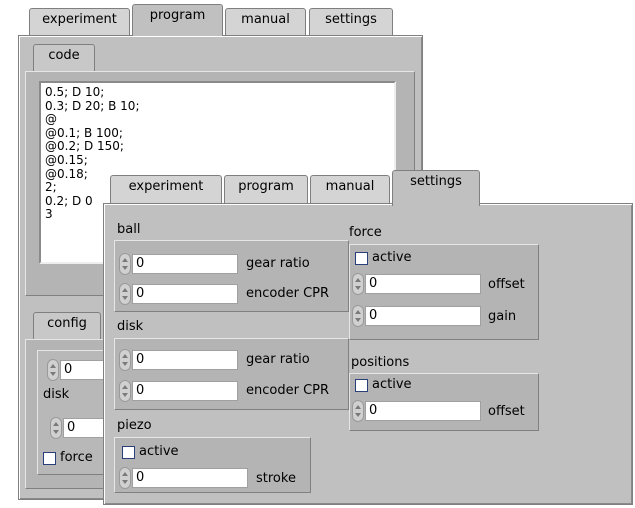 Image resolution: width=635 pixels, height=508 pixels. Describe the element at coordinates (76, 457) in the screenshot. I see `force-checkbox-label: force` at that location.